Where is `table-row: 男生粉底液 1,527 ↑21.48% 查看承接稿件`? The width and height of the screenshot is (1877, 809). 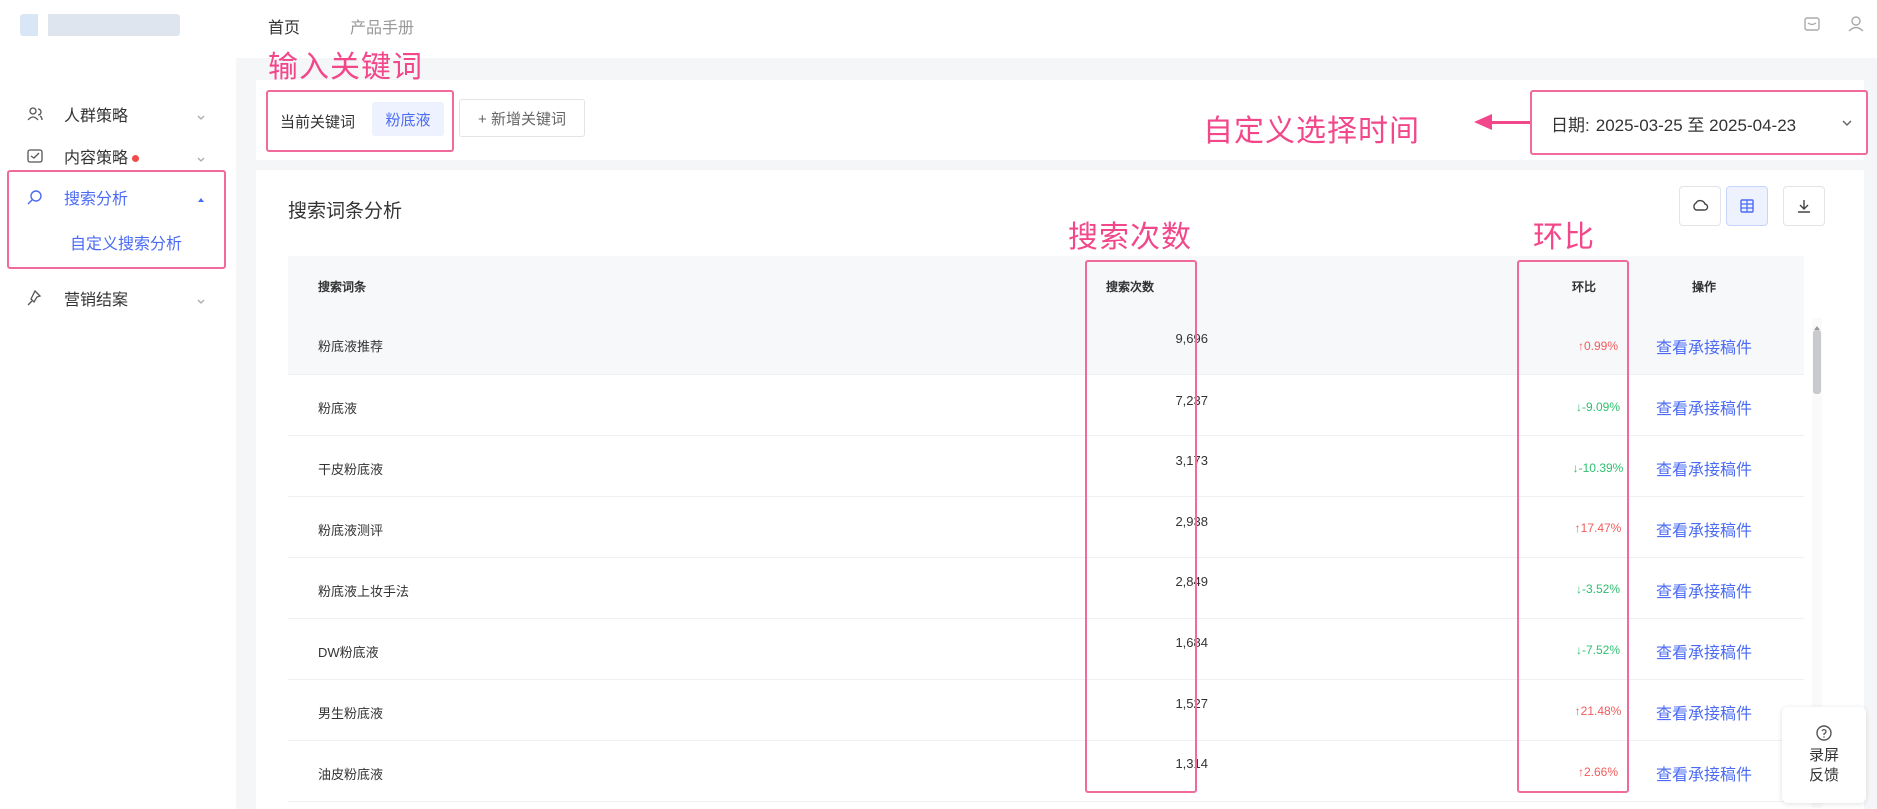 table-row: 男生粉底液 1,527 ↑21.48% 查看承接稿件 is located at coordinates (1046, 710).